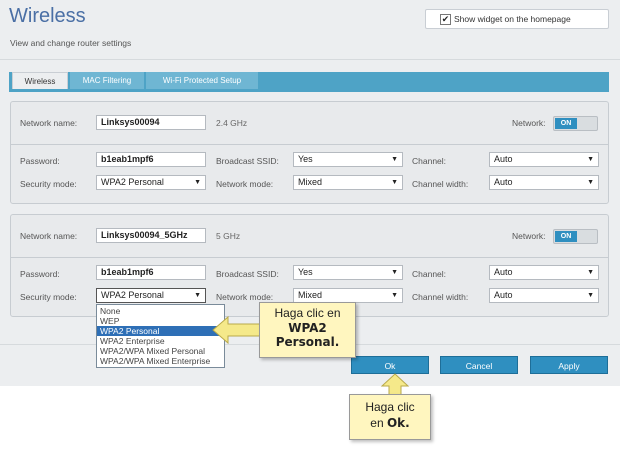 Image resolution: width=620 pixels, height=450 pixels. I want to click on callout-text-bold: Personal., so click(307, 342).